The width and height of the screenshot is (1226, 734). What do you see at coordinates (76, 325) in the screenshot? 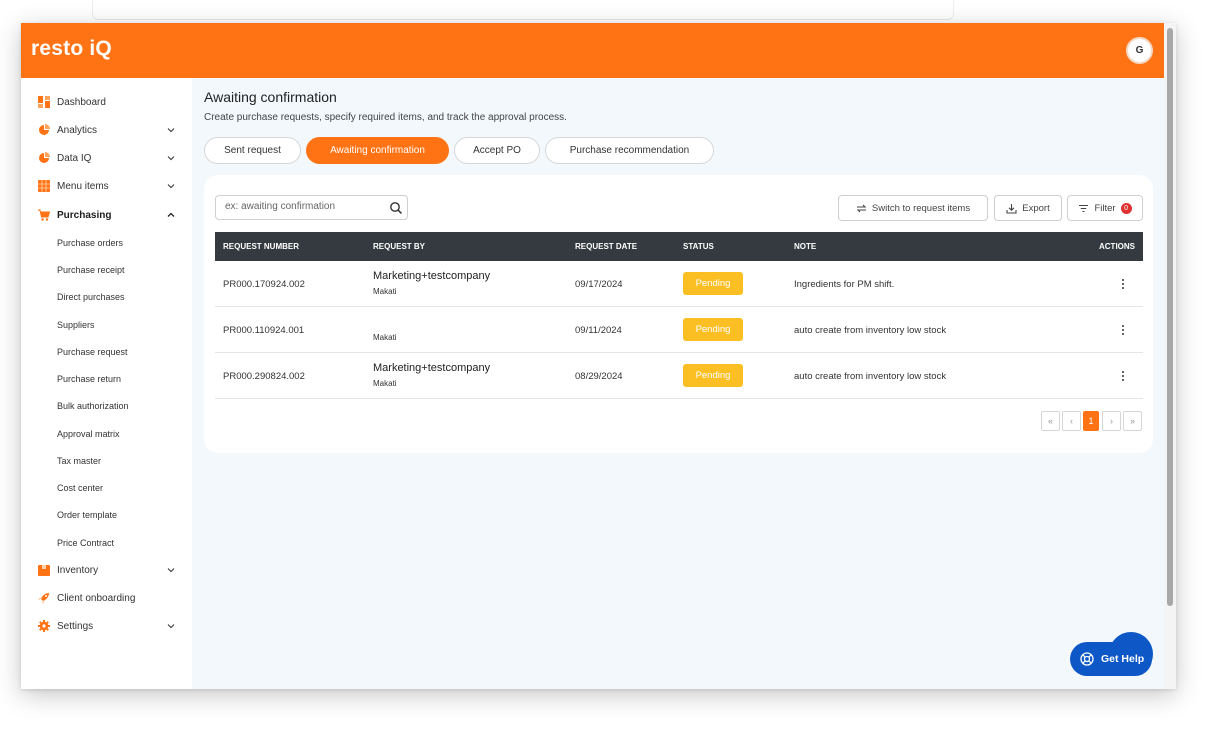
I see `sidebar-subitem-suppliers: Suppliers` at bounding box center [76, 325].